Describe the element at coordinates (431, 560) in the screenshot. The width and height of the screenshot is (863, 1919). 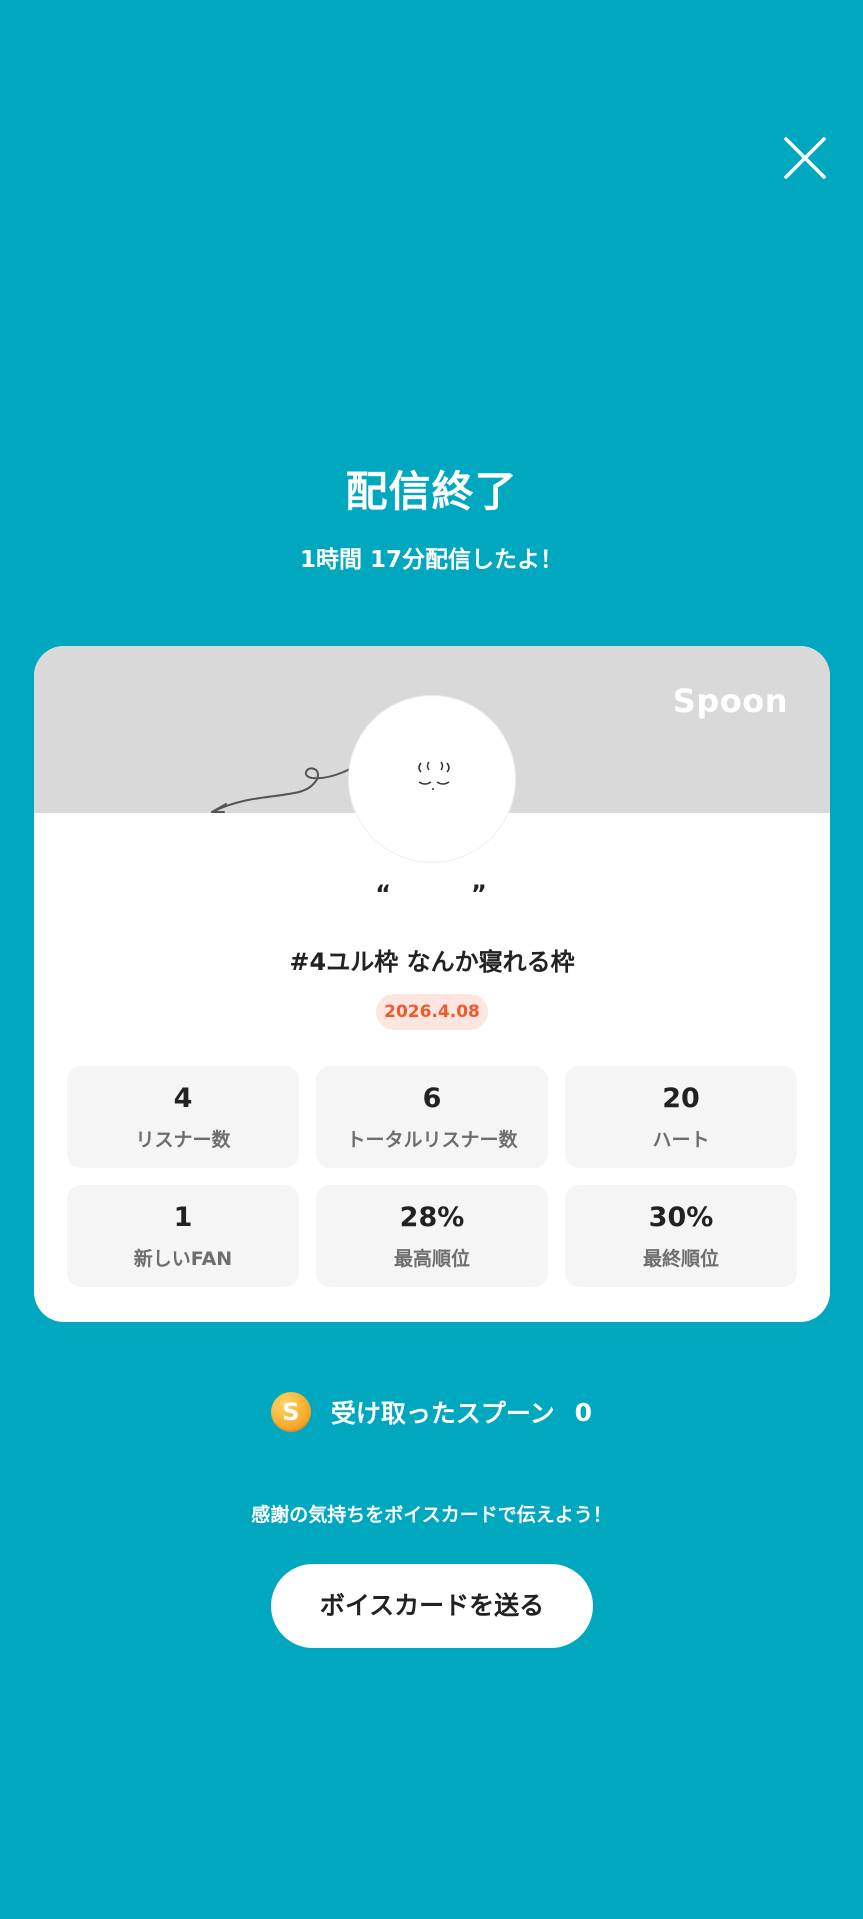
I see `broadcast-duration: 1時間 17分配信したよ！` at that location.